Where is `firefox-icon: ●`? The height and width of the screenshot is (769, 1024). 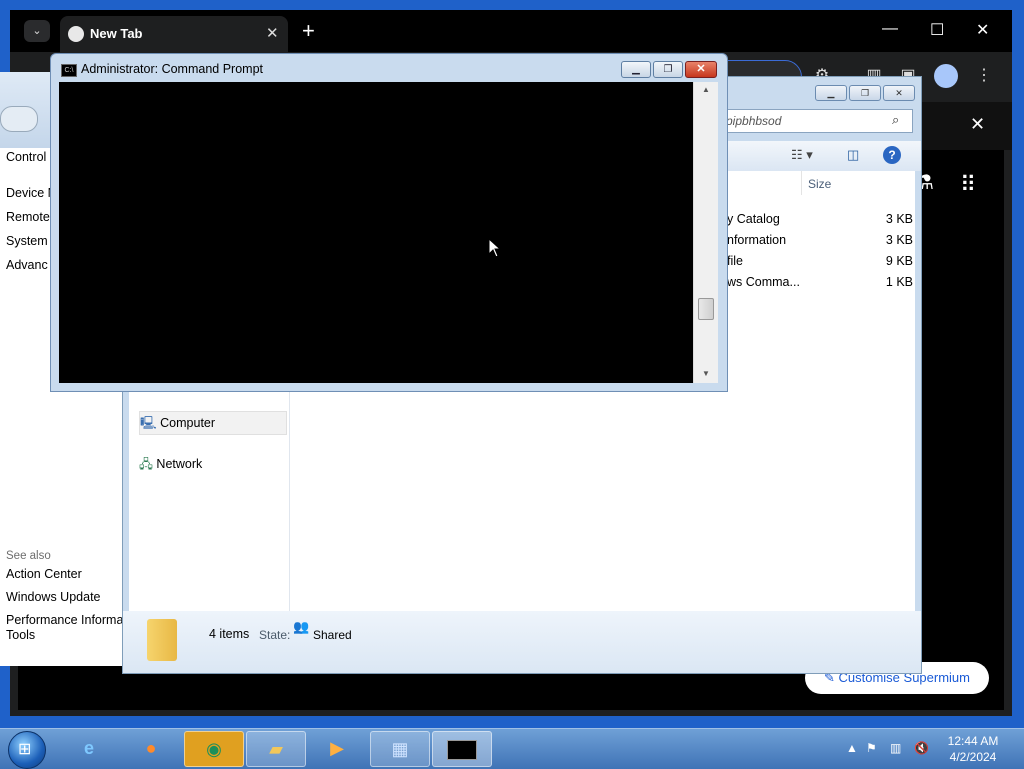 firefox-icon: ● is located at coordinates (151, 748).